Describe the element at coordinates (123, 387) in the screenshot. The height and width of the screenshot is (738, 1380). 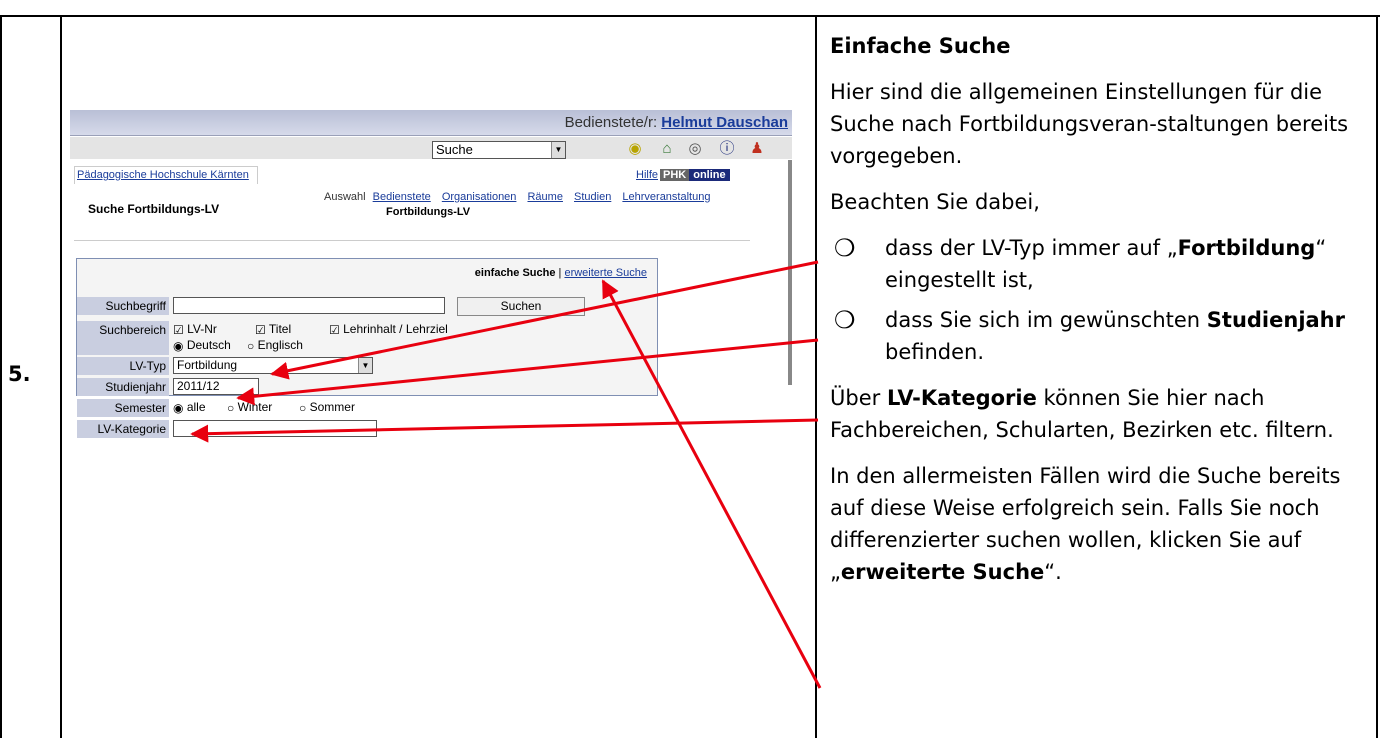
I see `study-year-label: Studienjahr` at that location.